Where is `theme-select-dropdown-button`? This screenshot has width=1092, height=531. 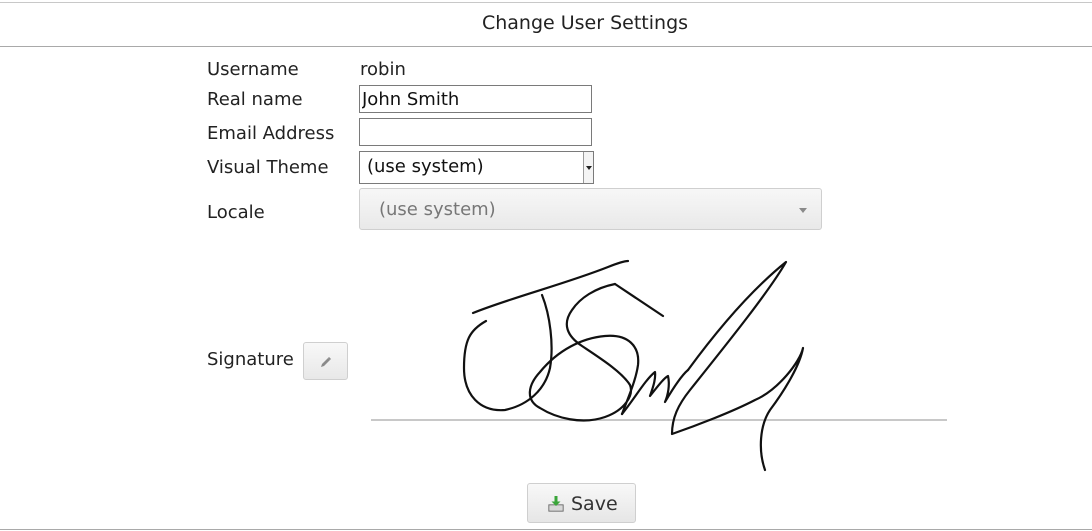 theme-select-dropdown-button is located at coordinates (588, 167).